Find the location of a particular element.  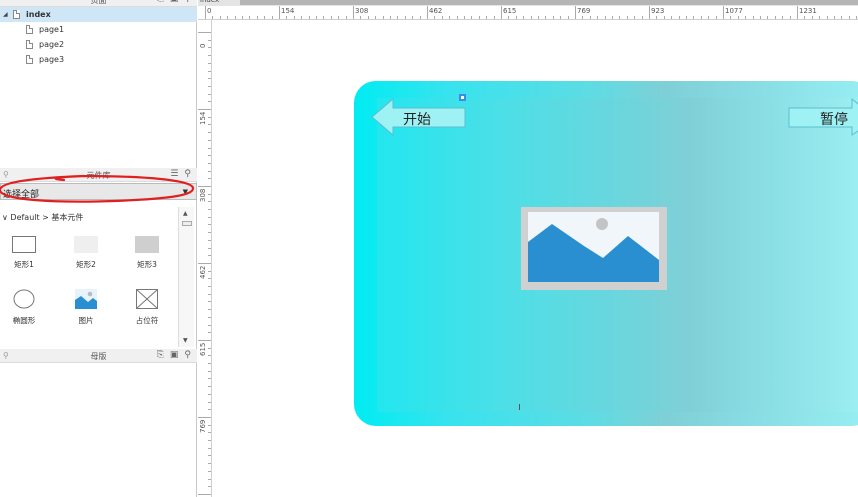

widget-placeholder: 占位符 is located at coordinates (147, 307).